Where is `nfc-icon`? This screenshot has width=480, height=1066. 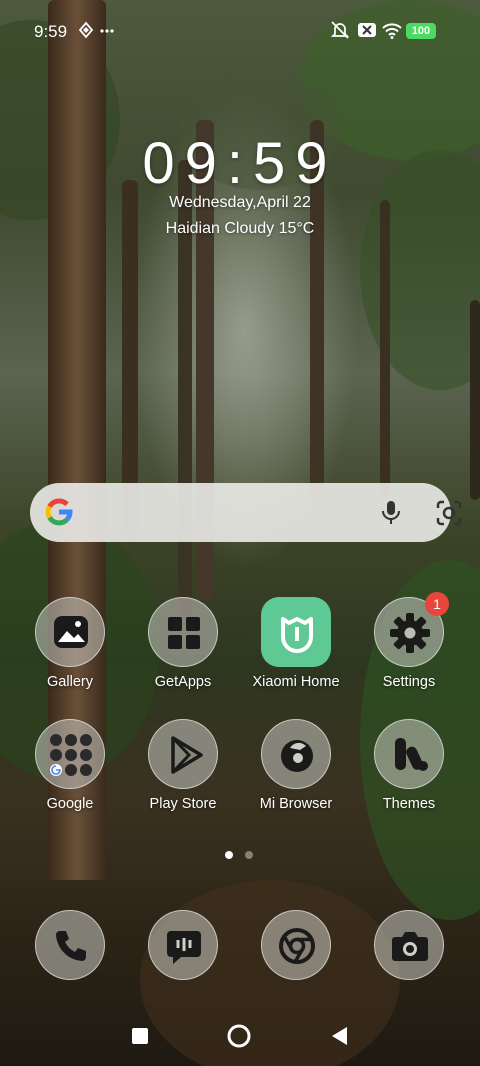
nfc-icon is located at coordinates (86, 30).